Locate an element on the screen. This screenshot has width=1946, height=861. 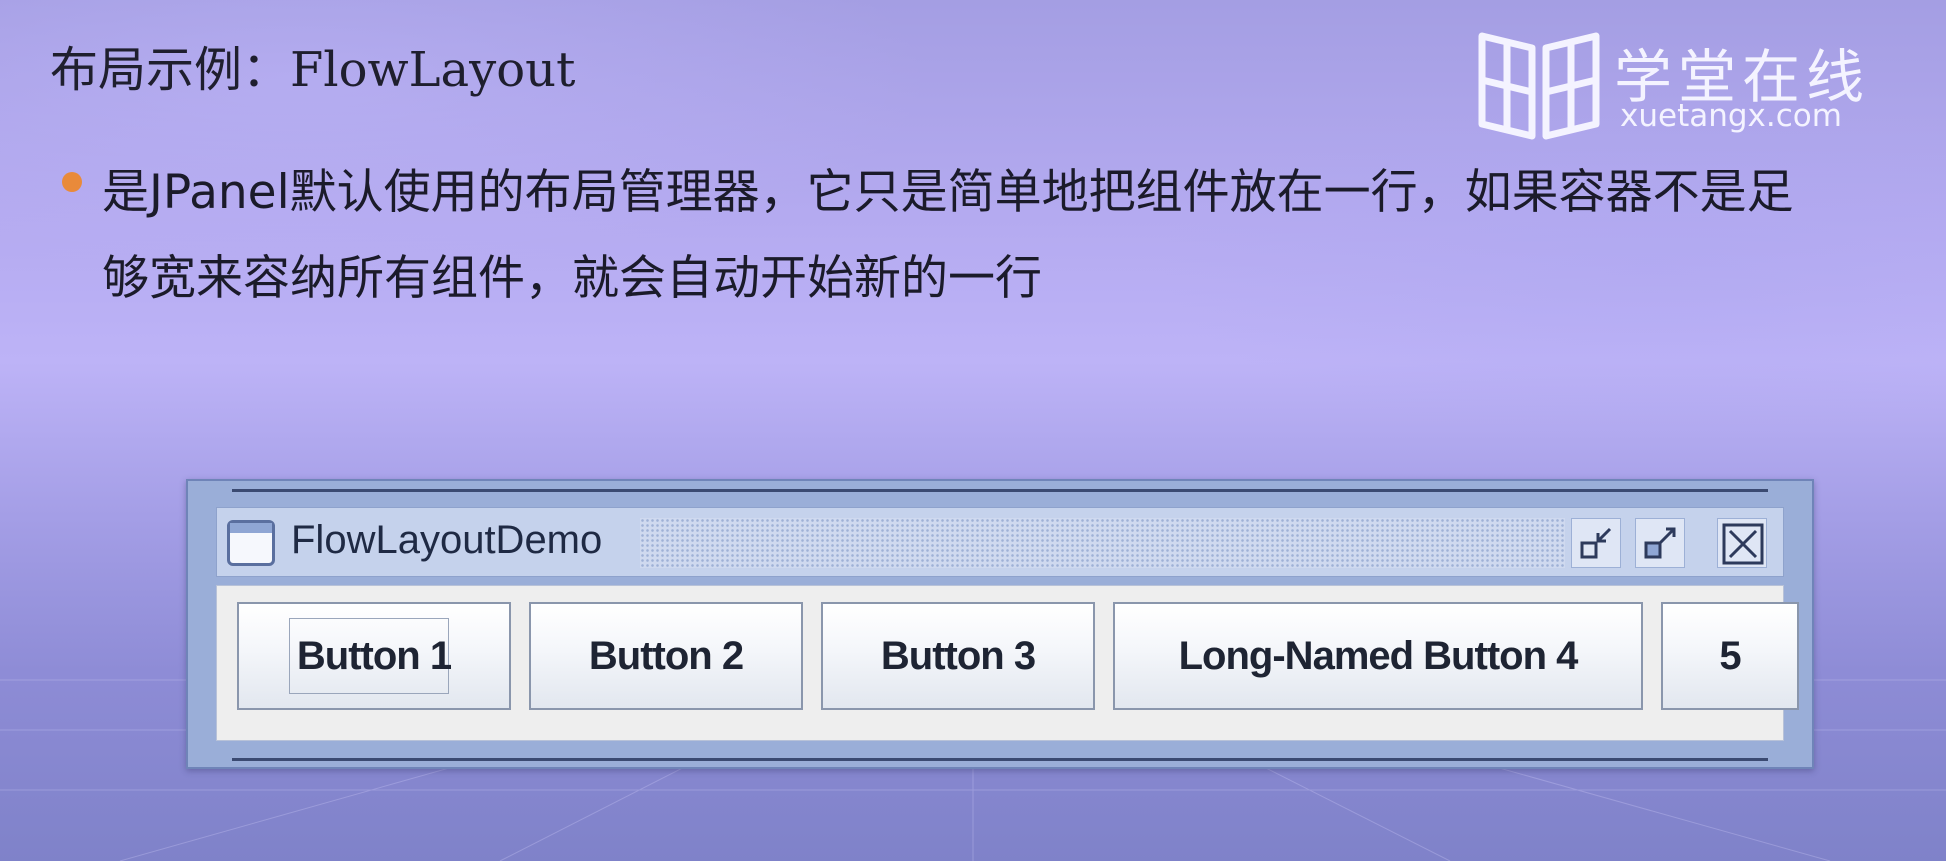
button-2: Button 2 is located at coordinates (666, 656).